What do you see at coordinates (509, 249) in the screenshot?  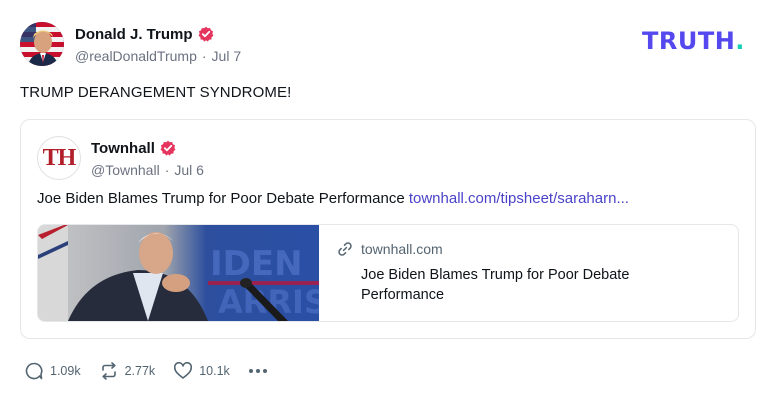 I see `link-domain-row: townhall.com` at bounding box center [509, 249].